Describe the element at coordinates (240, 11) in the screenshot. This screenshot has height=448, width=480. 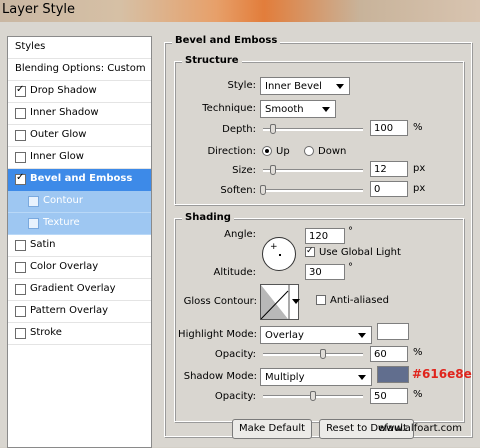
I see `title-bar: Layer Style` at that location.